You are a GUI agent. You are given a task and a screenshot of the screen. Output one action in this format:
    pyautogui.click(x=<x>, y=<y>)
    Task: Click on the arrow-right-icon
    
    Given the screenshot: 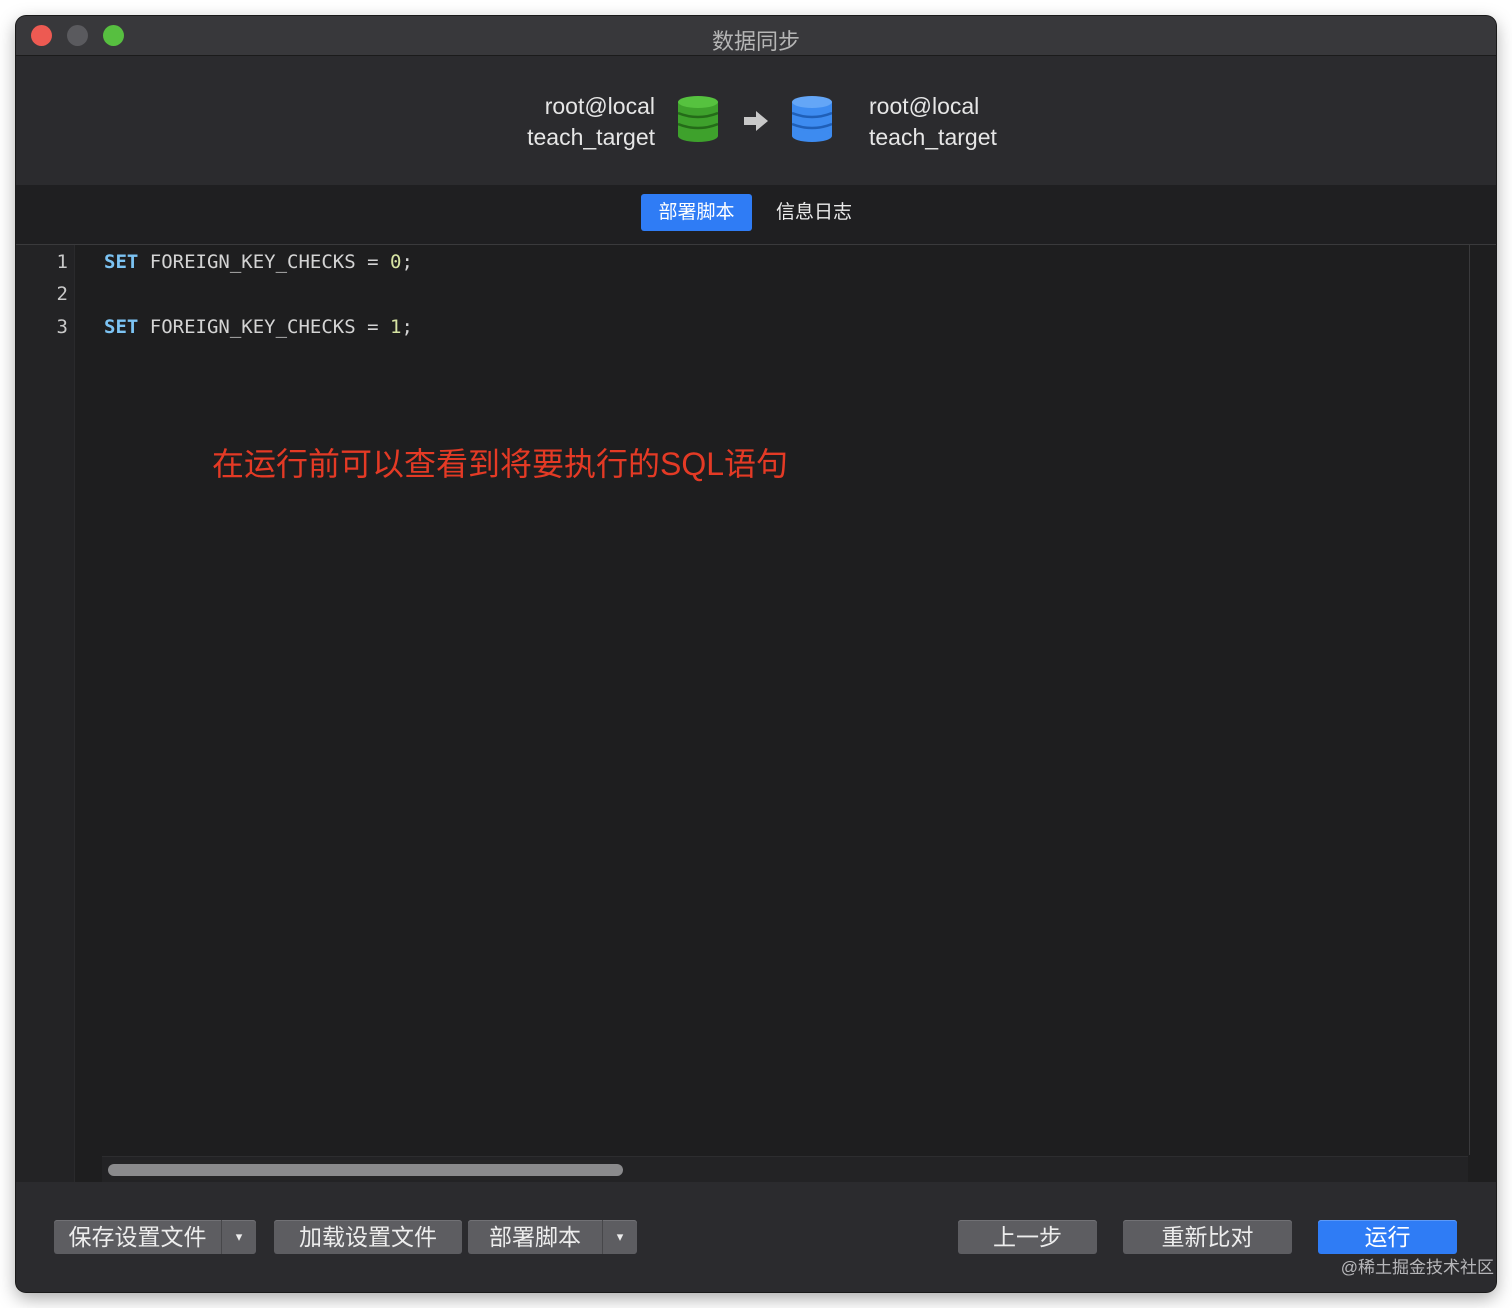 What is the action you would take?
    pyautogui.click(x=756, y=123)
    